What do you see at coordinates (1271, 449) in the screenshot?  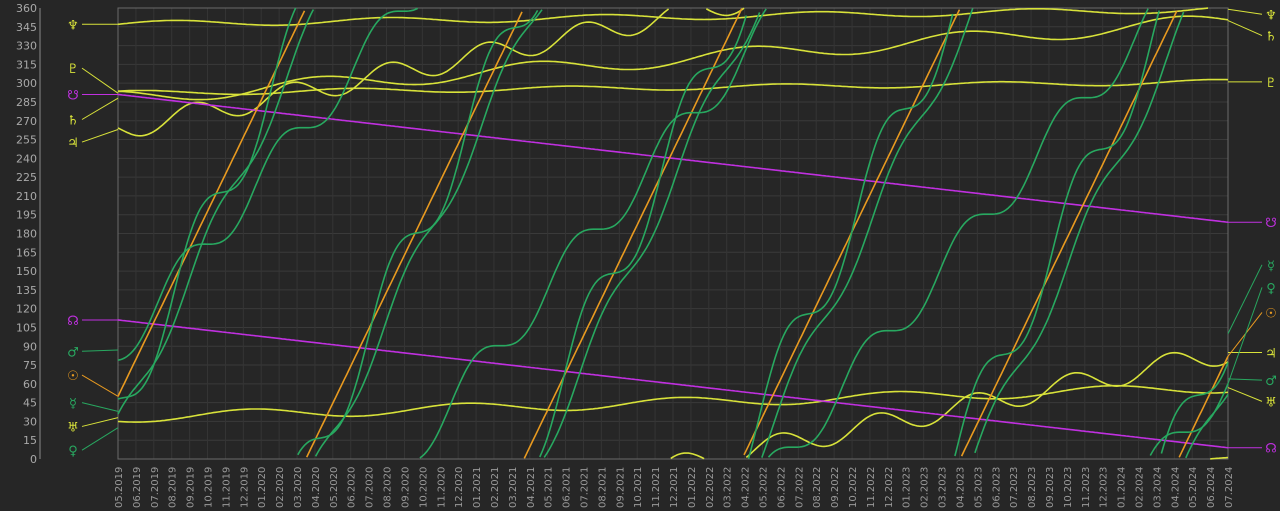 I see `series-glyph-end: ☊` at bounding box center [1271, 449].